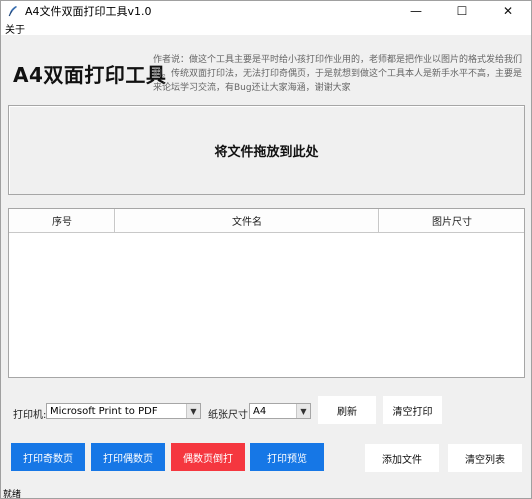 The height and width of the screenshot is (499, 532). I want to click on refresh-button: 刷新, so click(347, 410).